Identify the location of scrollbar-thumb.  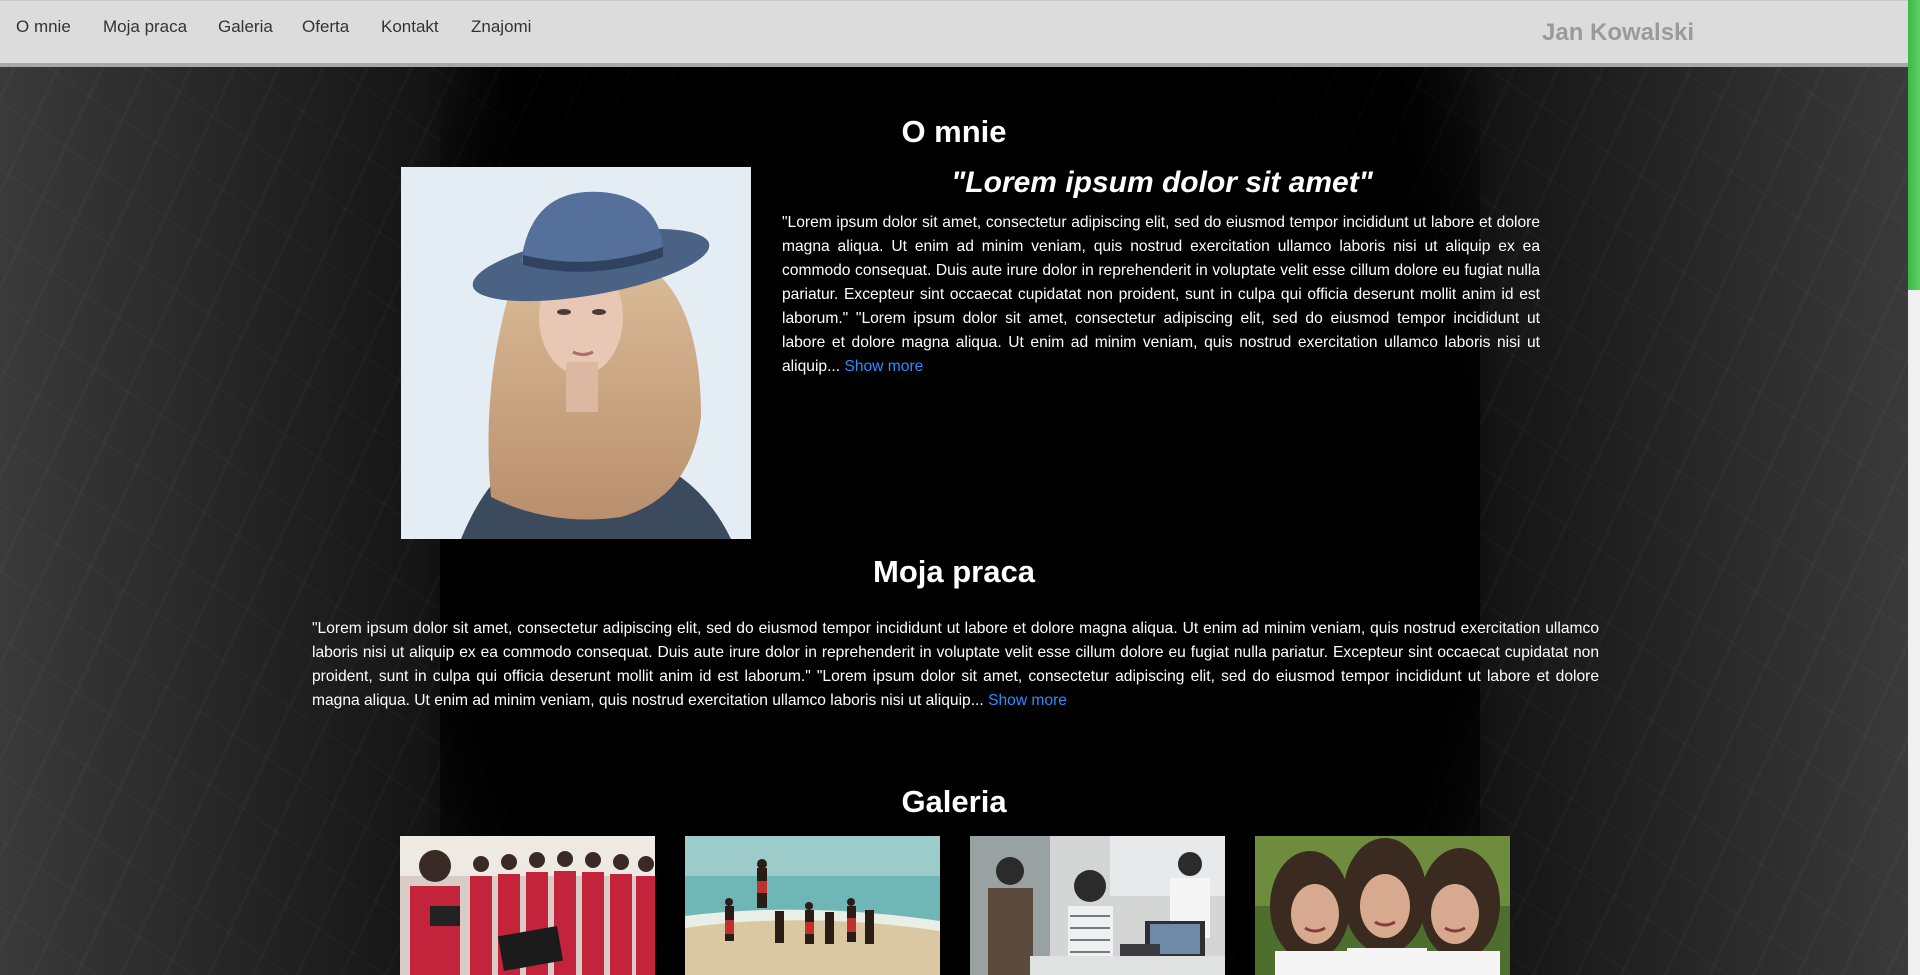
(1914, 145).